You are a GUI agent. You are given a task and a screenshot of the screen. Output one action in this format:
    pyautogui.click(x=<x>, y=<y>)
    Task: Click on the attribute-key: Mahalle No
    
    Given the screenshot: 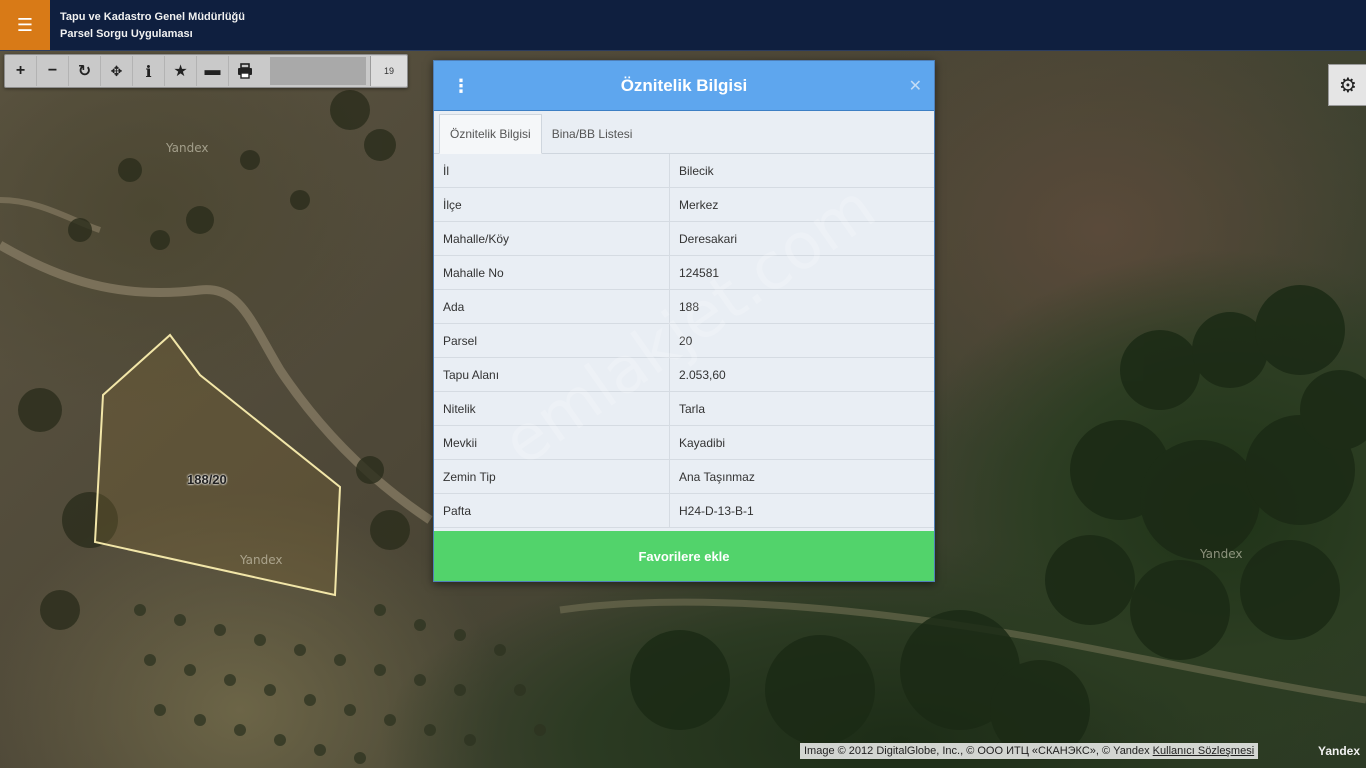 What is the action you would take?
    pyautogui.click(x=552, y=272)
    